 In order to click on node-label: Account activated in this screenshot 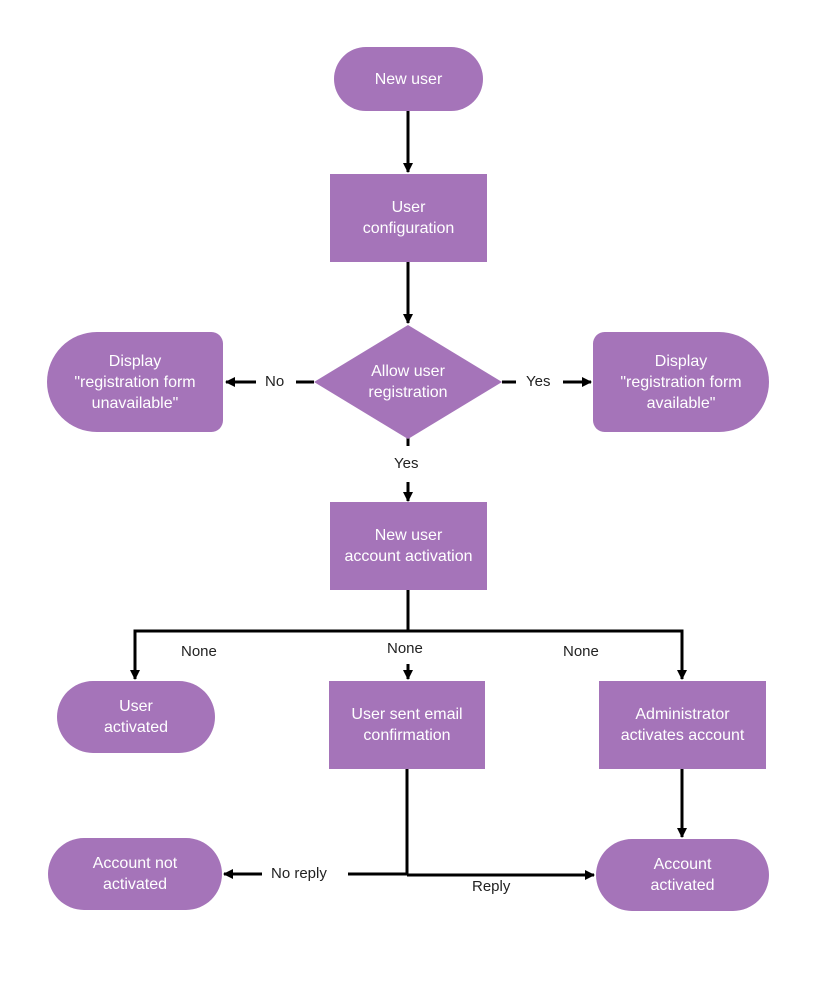, I will do `click(682, 875)`.